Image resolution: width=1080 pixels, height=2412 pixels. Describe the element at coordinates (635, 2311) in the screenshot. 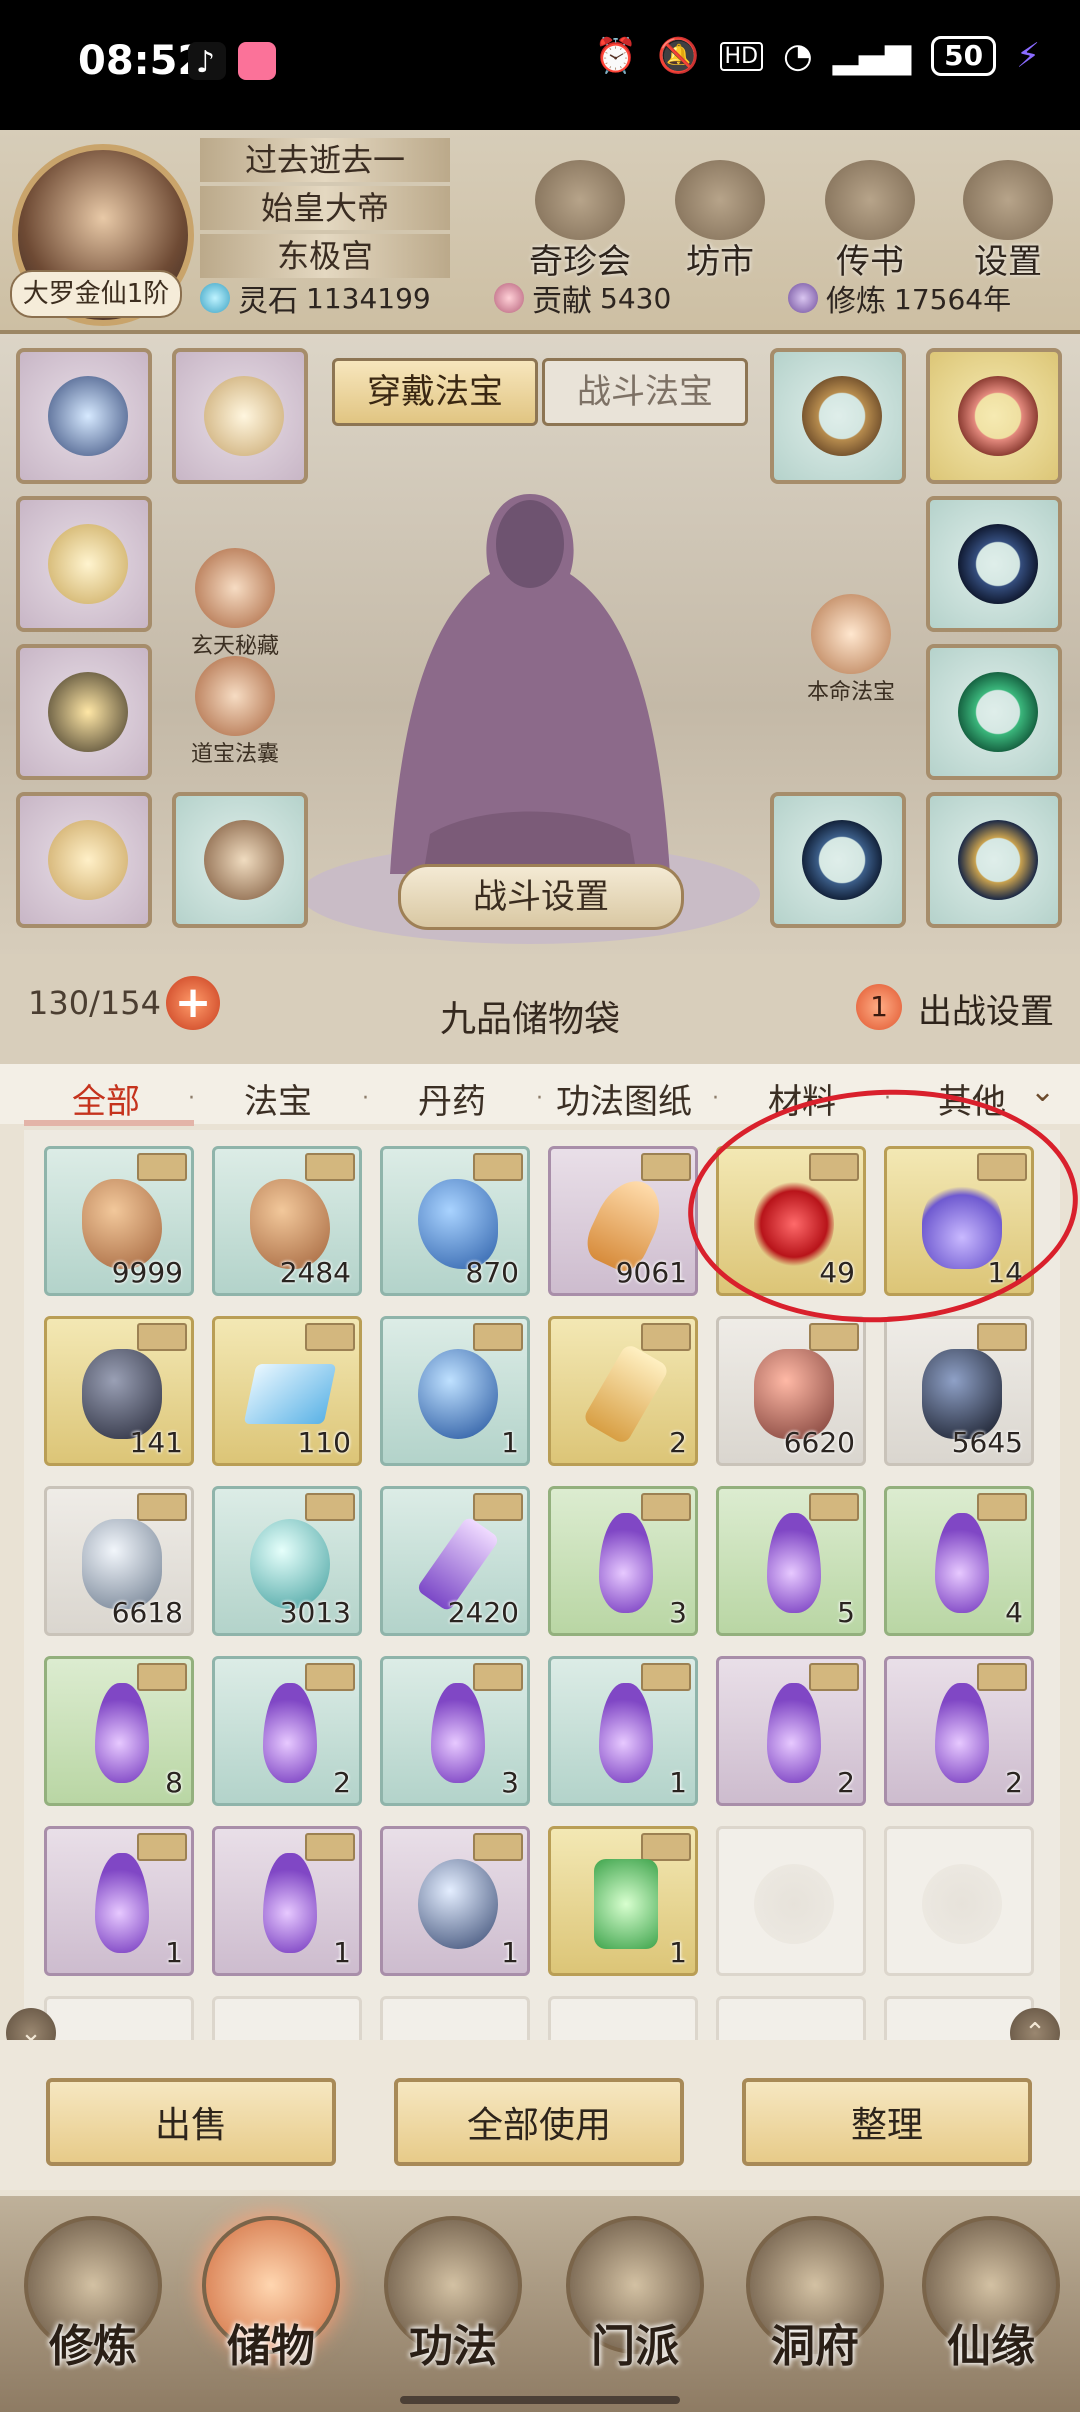

I see `nav-sect: 门派` at that location.